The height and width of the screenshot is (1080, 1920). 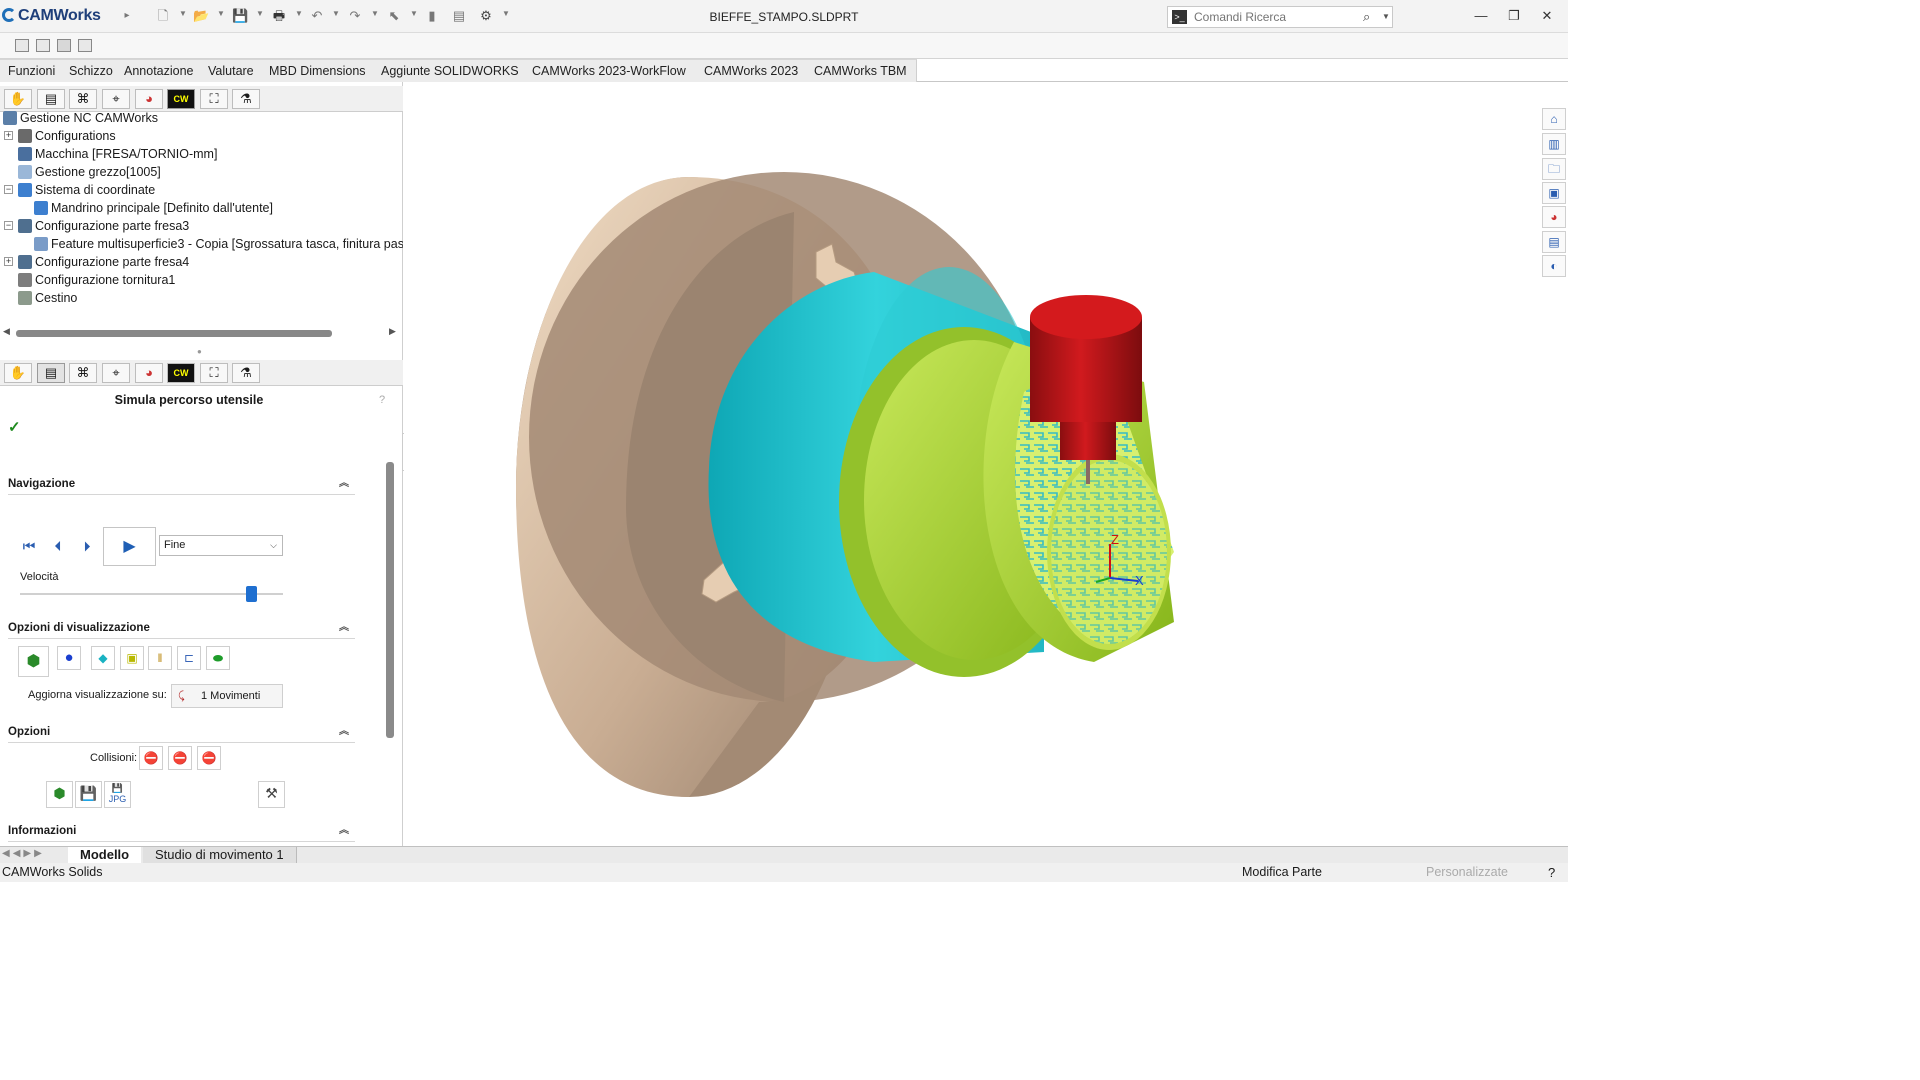 I want to click on save-stl-icon: 💾, so click(x=88, y=794).